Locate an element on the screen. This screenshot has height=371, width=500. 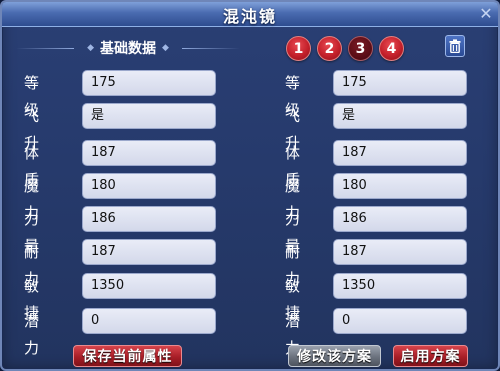
section-divider-left is located at coordinates (45, 48).